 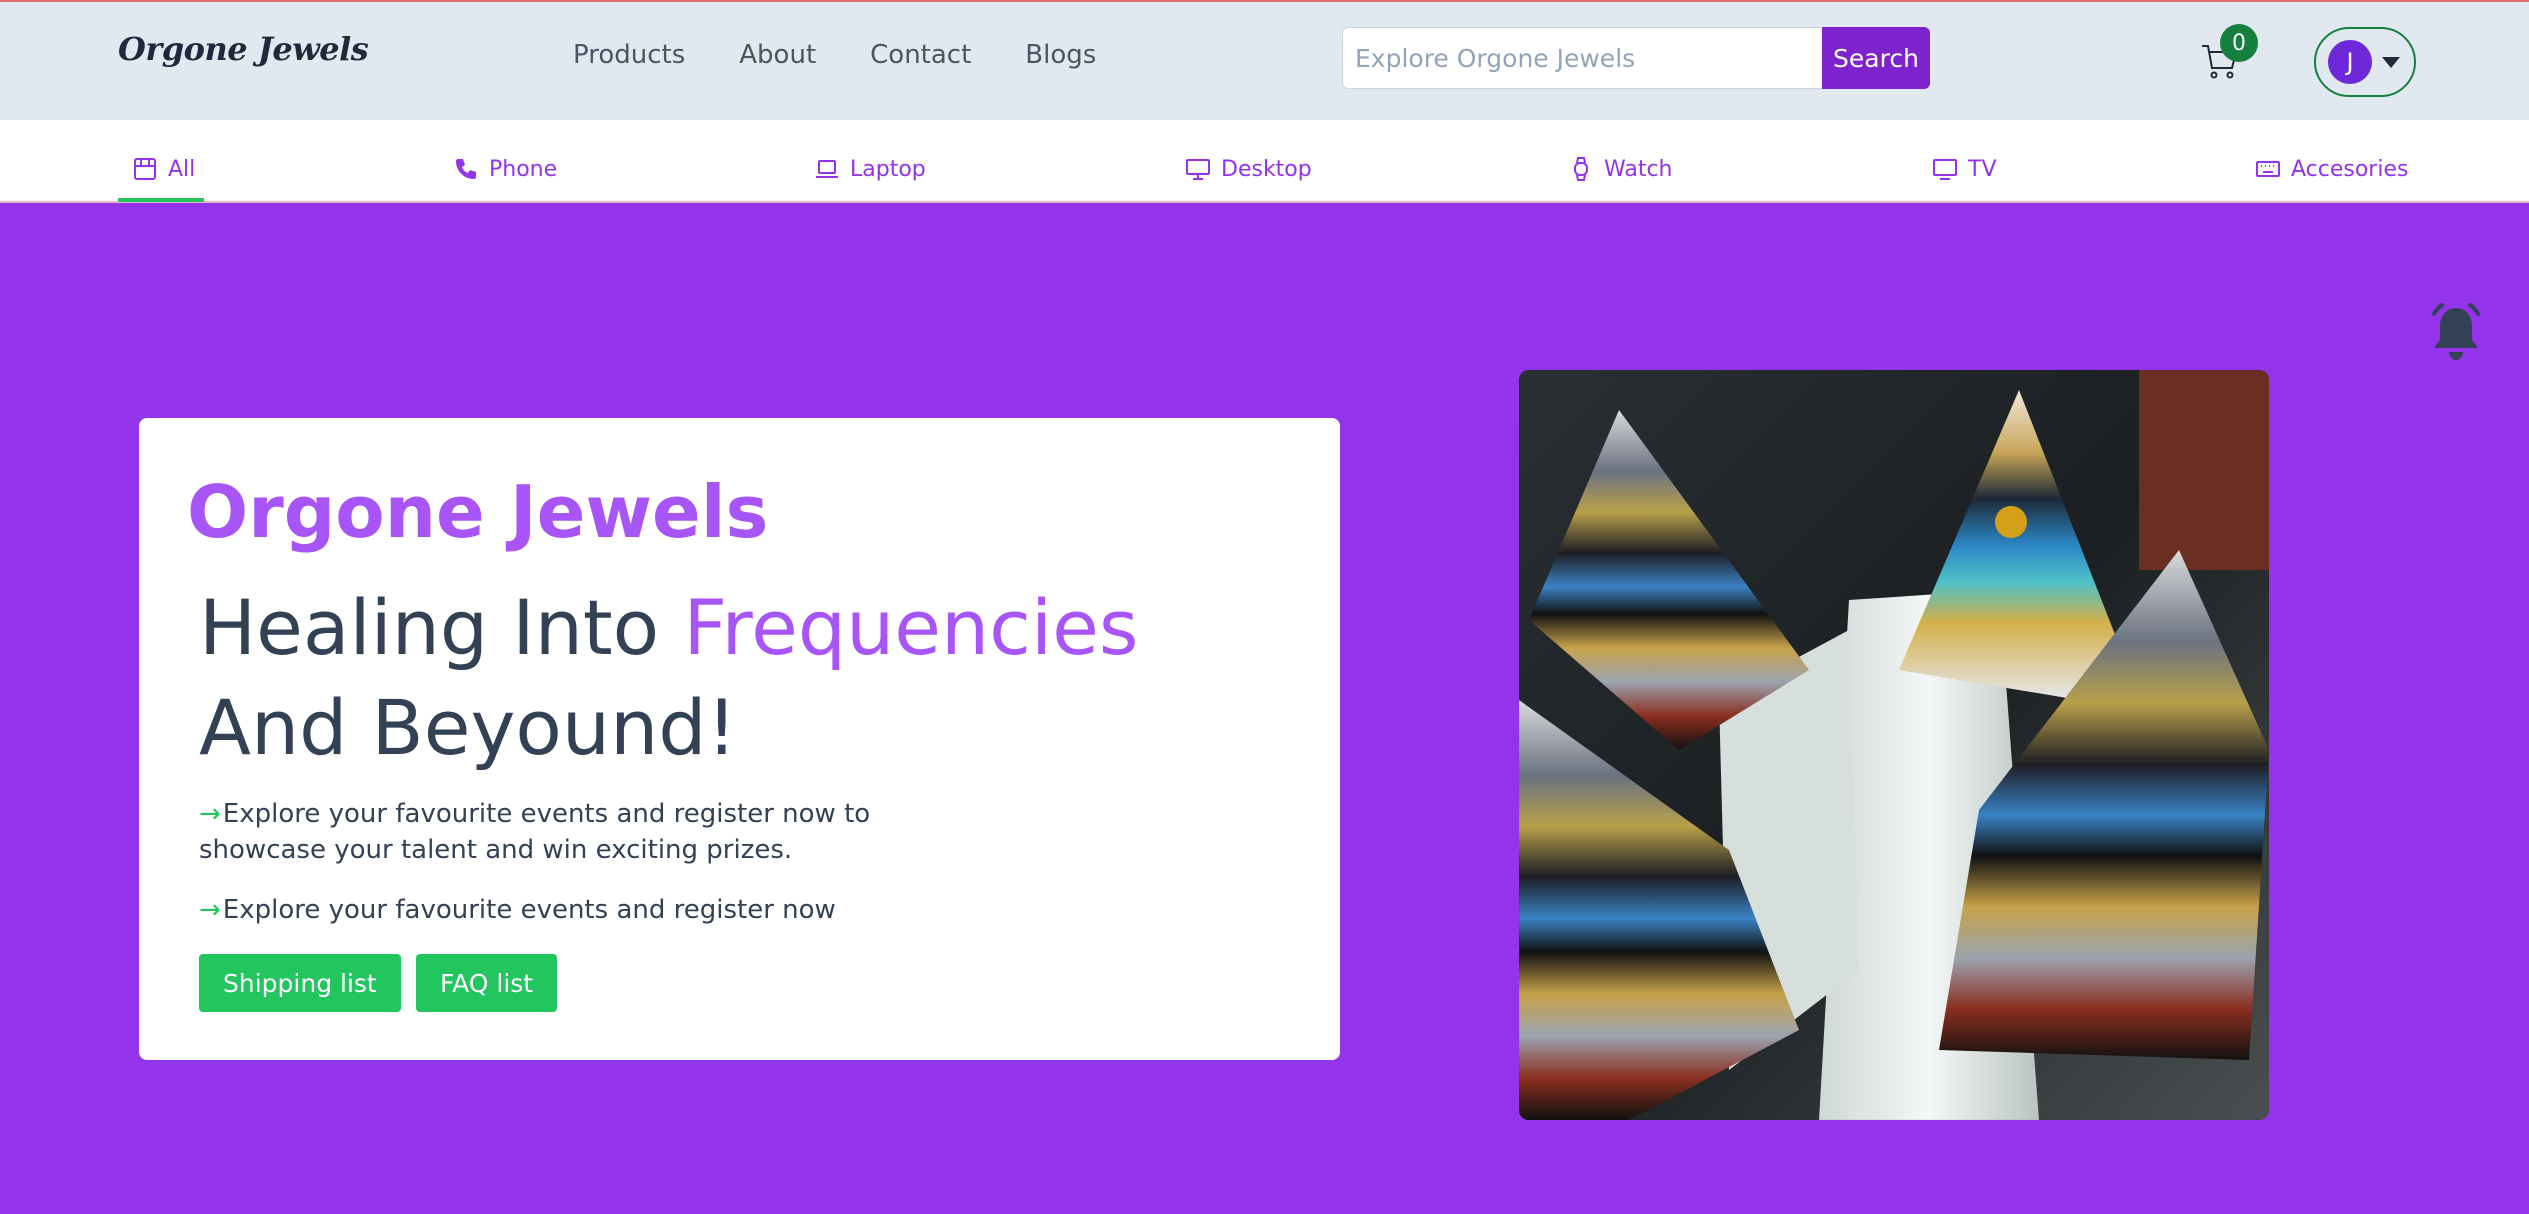 I want to click on nav-link-contact: Contact, so click(x=920, y=55).